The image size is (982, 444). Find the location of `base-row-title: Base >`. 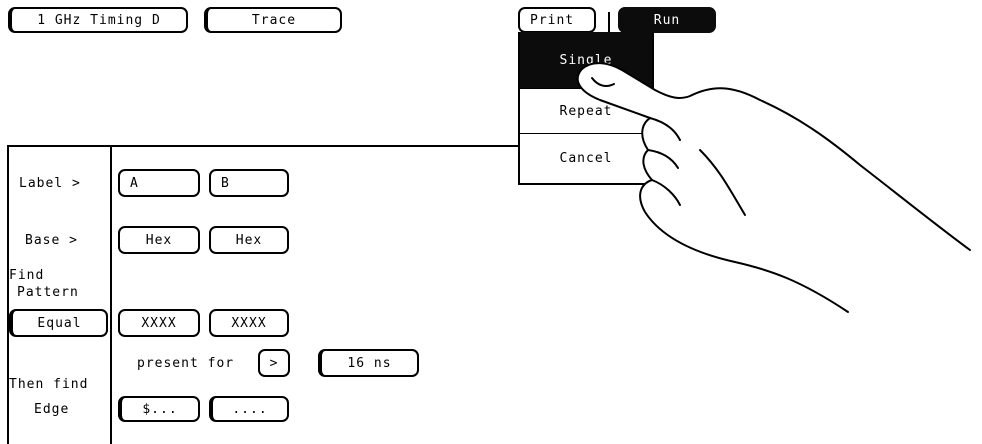

base-row-title: Base > is located at coordinates (51, 240).